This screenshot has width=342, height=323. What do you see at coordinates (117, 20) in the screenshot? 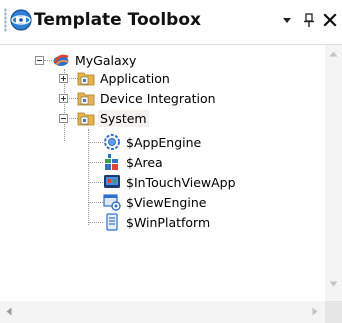
I see `panel-title: Template Toolbox` at bounding box center [117, 20].